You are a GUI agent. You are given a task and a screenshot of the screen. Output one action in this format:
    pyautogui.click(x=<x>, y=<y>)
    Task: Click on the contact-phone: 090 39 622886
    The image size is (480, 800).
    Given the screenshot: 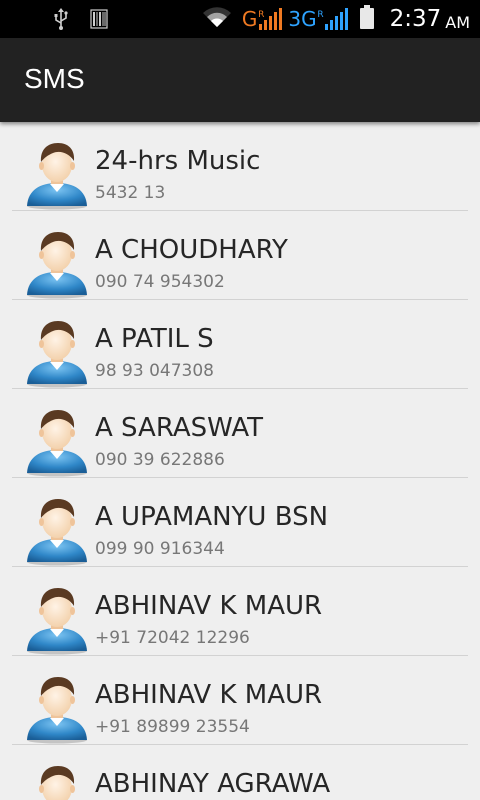 What is the action you would take?
    pyautogui.click(x=160, y=460)
    